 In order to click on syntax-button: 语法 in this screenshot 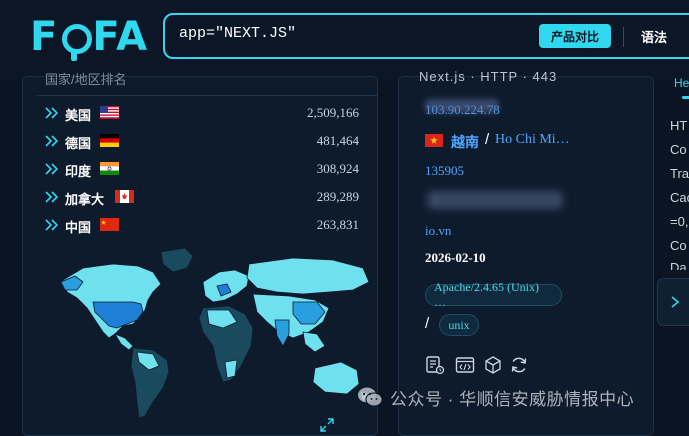, I will do `click(654, 36)`.